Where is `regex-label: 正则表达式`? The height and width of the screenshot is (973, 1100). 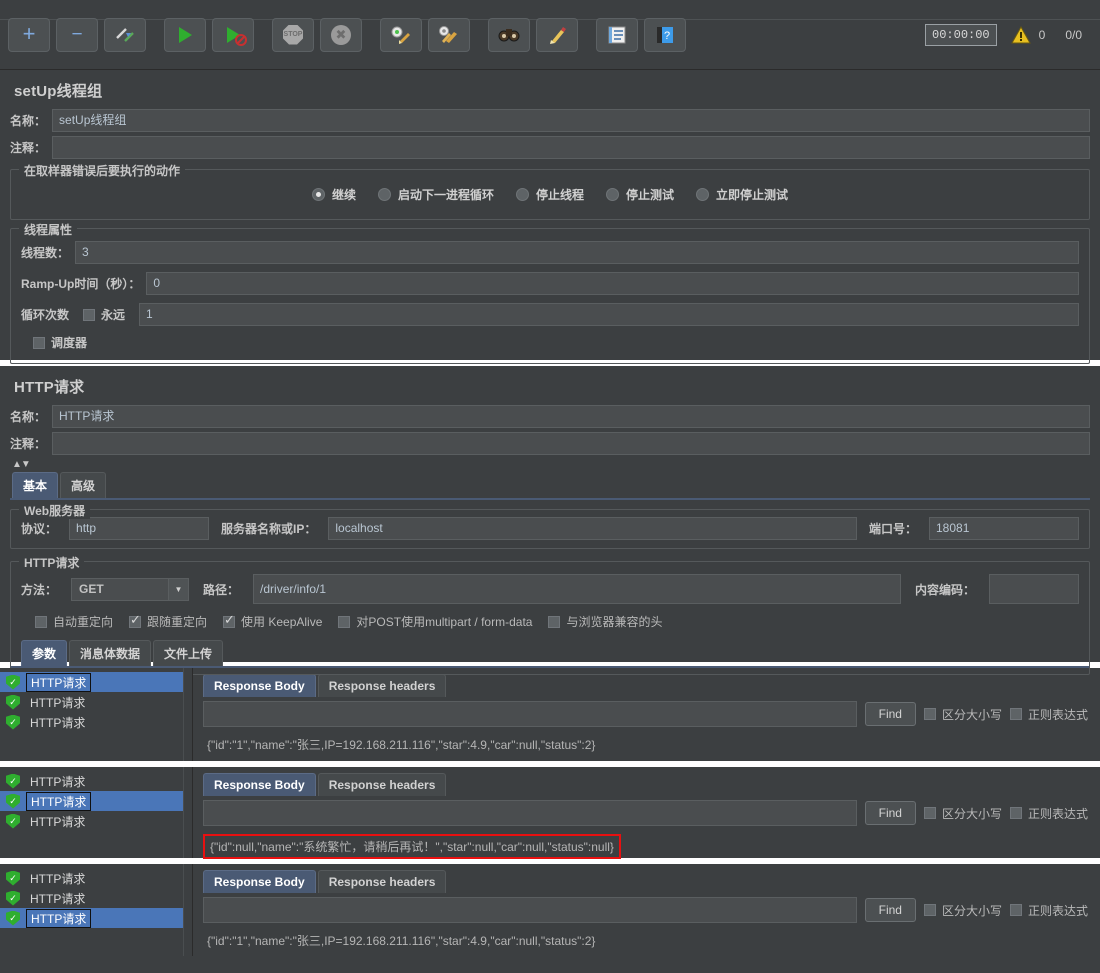 regex-label: 正则表达式 is located at coordinates (1057, 714).